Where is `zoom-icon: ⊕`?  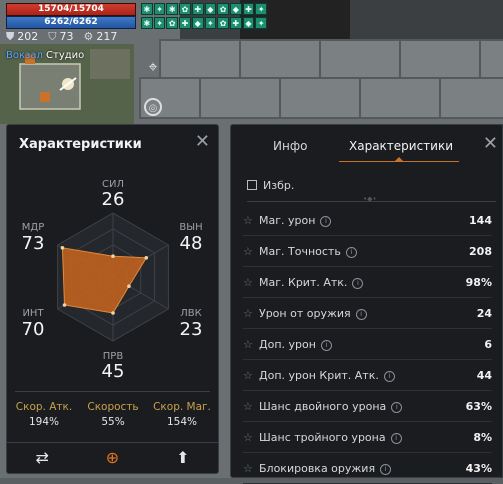 zoom-icon: ⊕ is located at coordinates (112, 458).